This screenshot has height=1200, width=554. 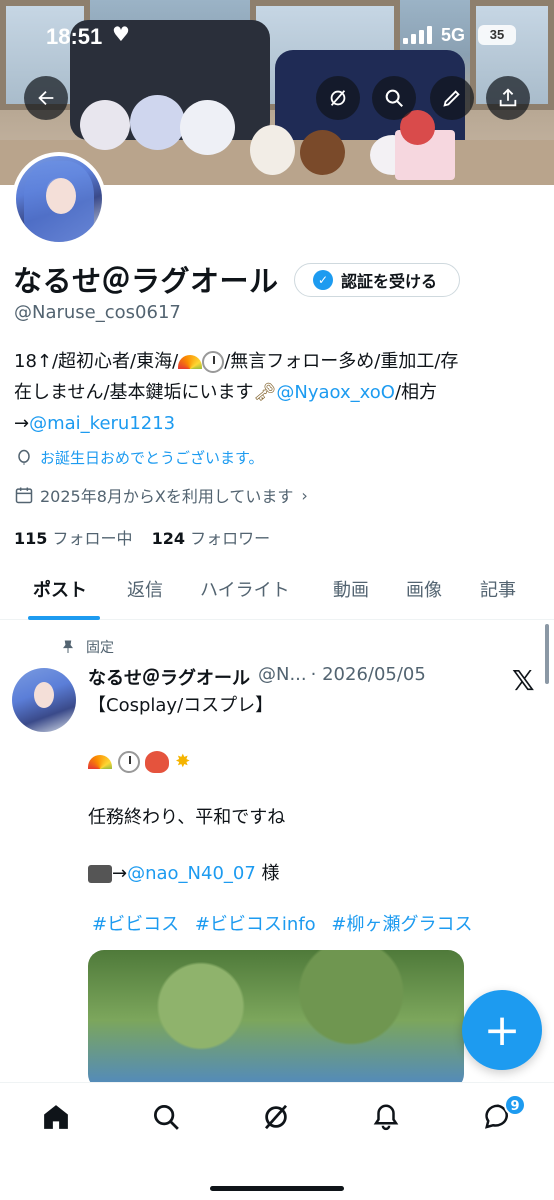 What do you see at coordinates (135, 924) in the screenshot?
I see `hashtag-link: #ビビコス` at bounding box center [135, 924].